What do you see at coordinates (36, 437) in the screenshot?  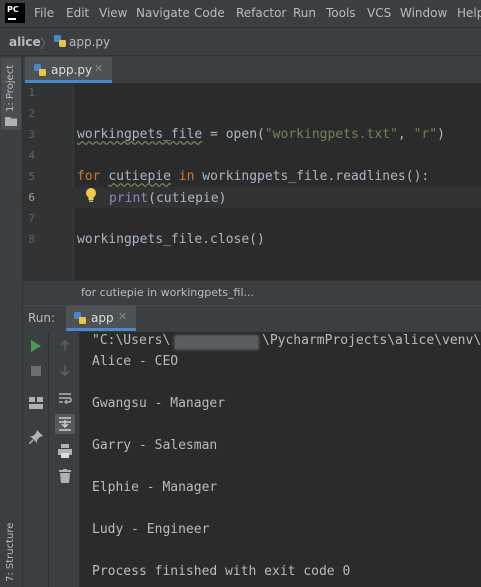 I see `pin-icon` at bounding box center [36, 437].